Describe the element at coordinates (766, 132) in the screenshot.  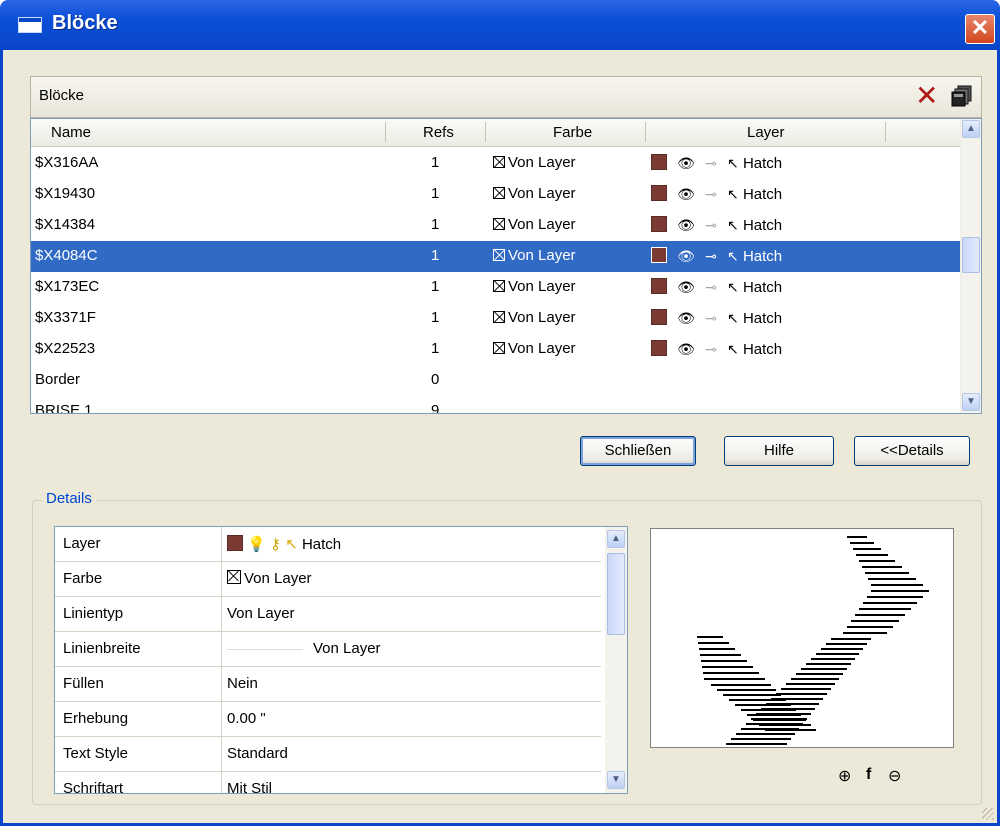
I see `column-header-layer: Layer` at that location.